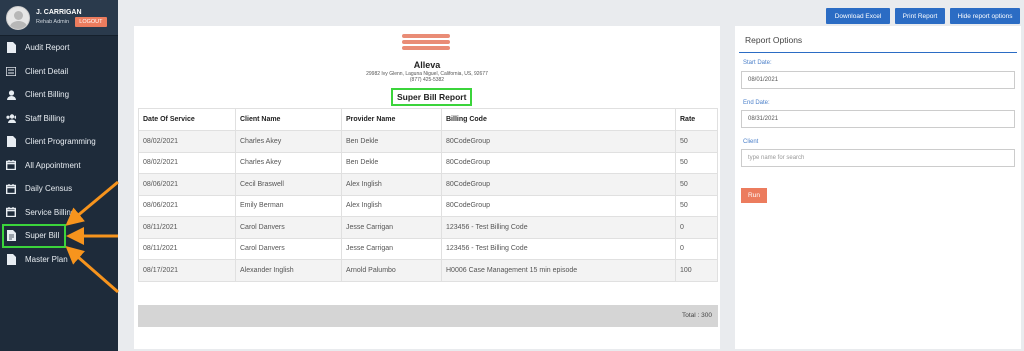 Image resolution: width=1024 pixels, height=351 pixels. What do you see at coordinates (878, 52) in the screenshot?
I see `divider` at bounding box center [878, 52].